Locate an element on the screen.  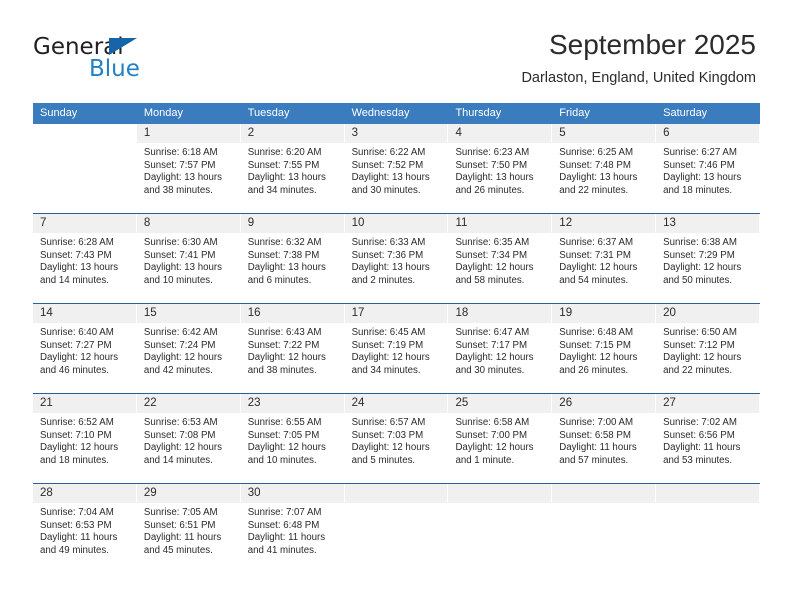
sunrise-text: Sunrise: 6:38 AM is located at coordinates (700, 242).